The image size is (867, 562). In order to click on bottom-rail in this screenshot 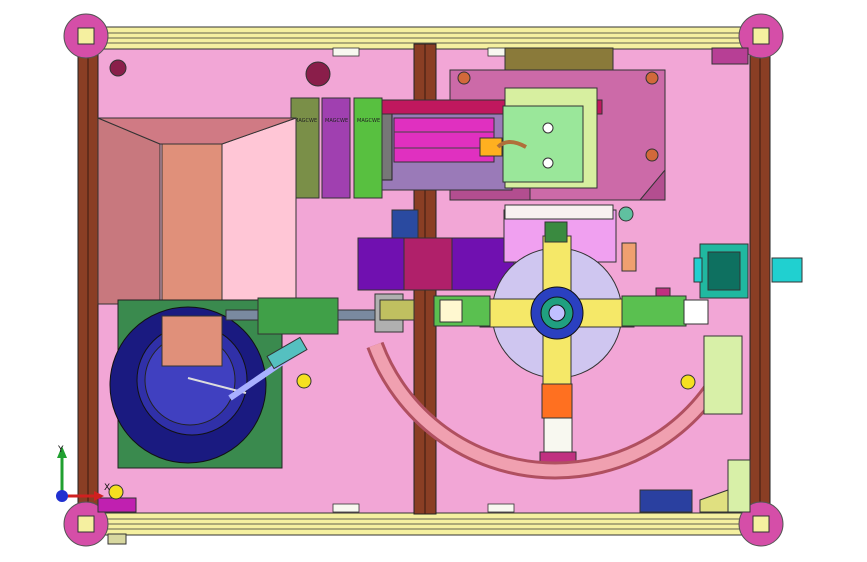, I will do `click(424, 524)`.